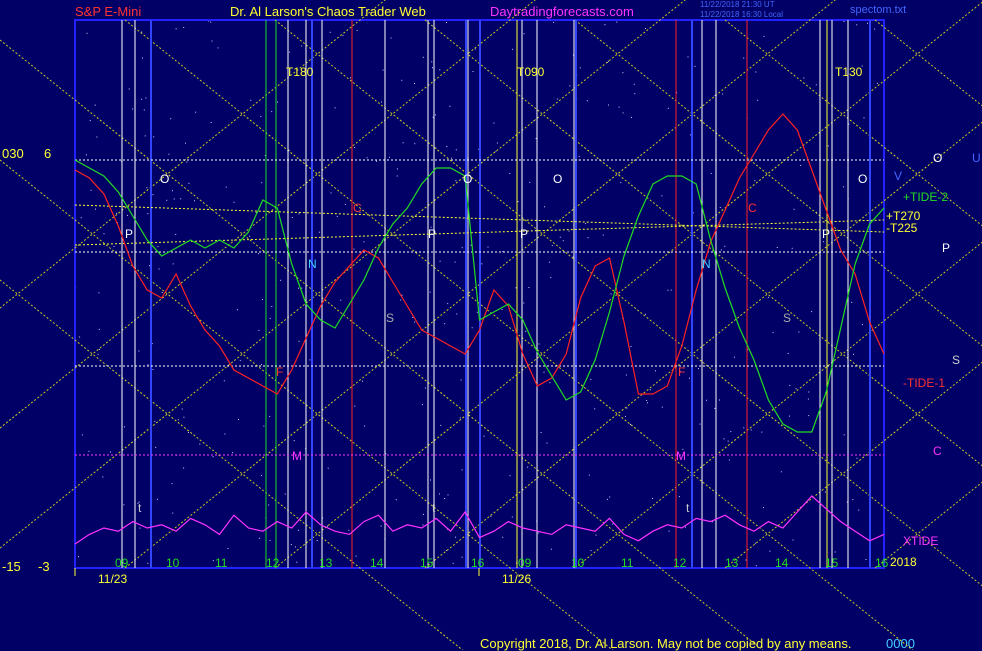 The width and height of the screenshot is (982, 651). Describe the element at coordinates (925, 197) in the screenshot. I see `right-label: +TIDE-2` at that location.